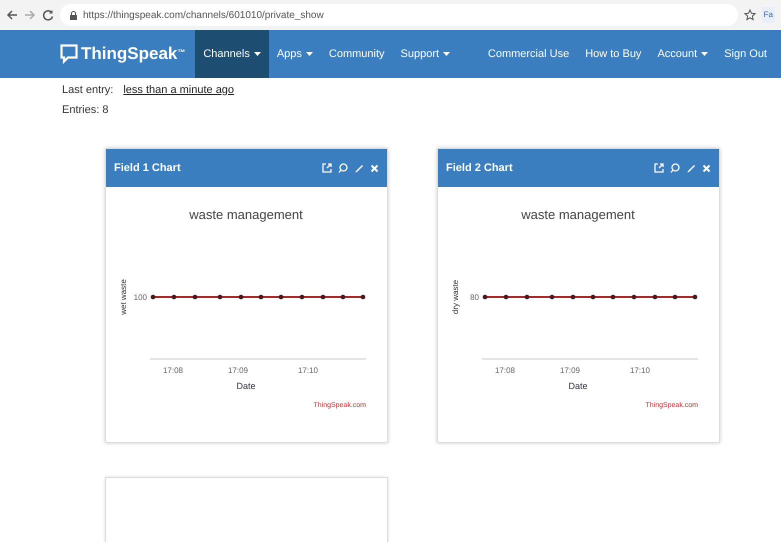 The image size is (781, 542). I want to click on nav-link: Account, so click(682, 54).